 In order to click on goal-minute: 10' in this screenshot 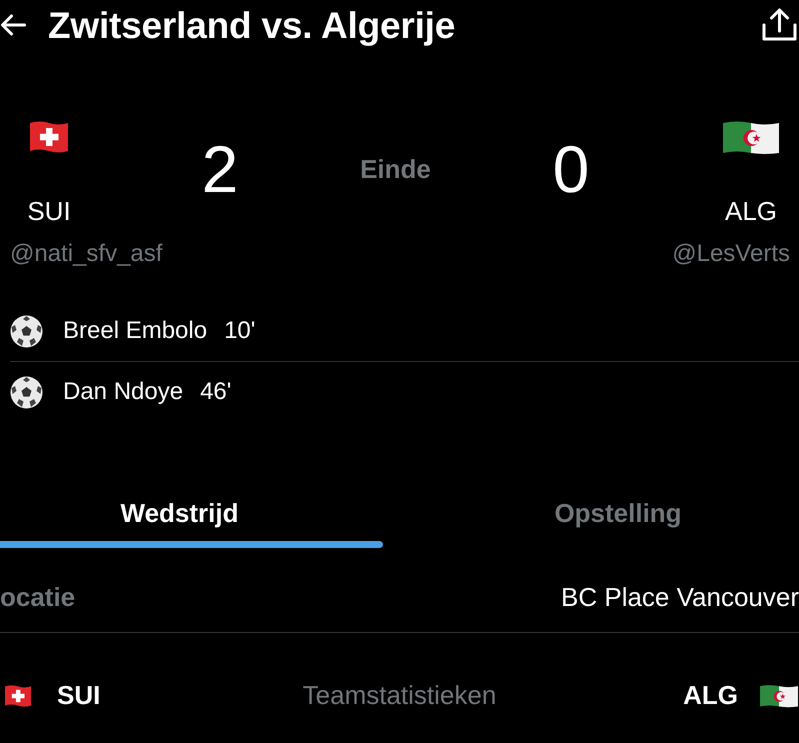, I will do `click(240, 331)`.